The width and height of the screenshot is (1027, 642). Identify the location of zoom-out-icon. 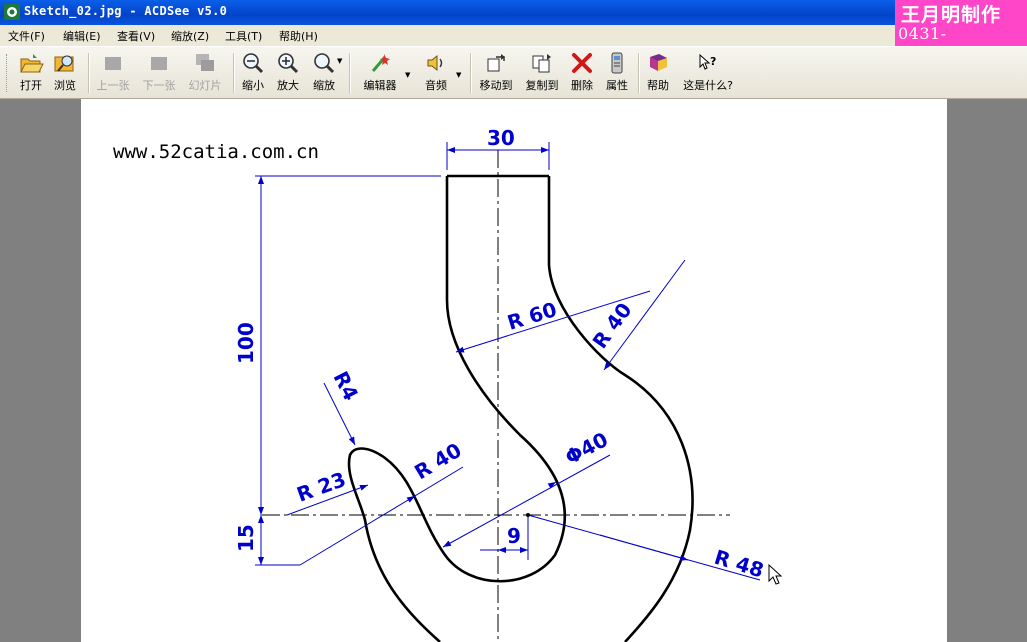
(253, 63).